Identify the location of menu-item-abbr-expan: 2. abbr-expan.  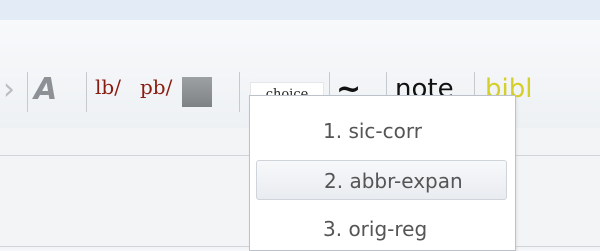
(381, 180).